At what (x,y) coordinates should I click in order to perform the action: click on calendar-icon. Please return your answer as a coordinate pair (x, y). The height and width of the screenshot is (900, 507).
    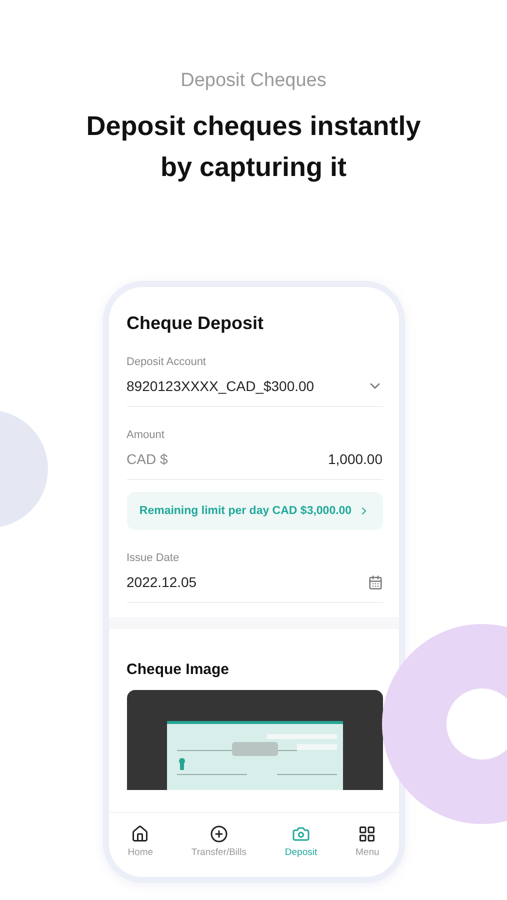
    Looking at the image, I should click on (375, 582).